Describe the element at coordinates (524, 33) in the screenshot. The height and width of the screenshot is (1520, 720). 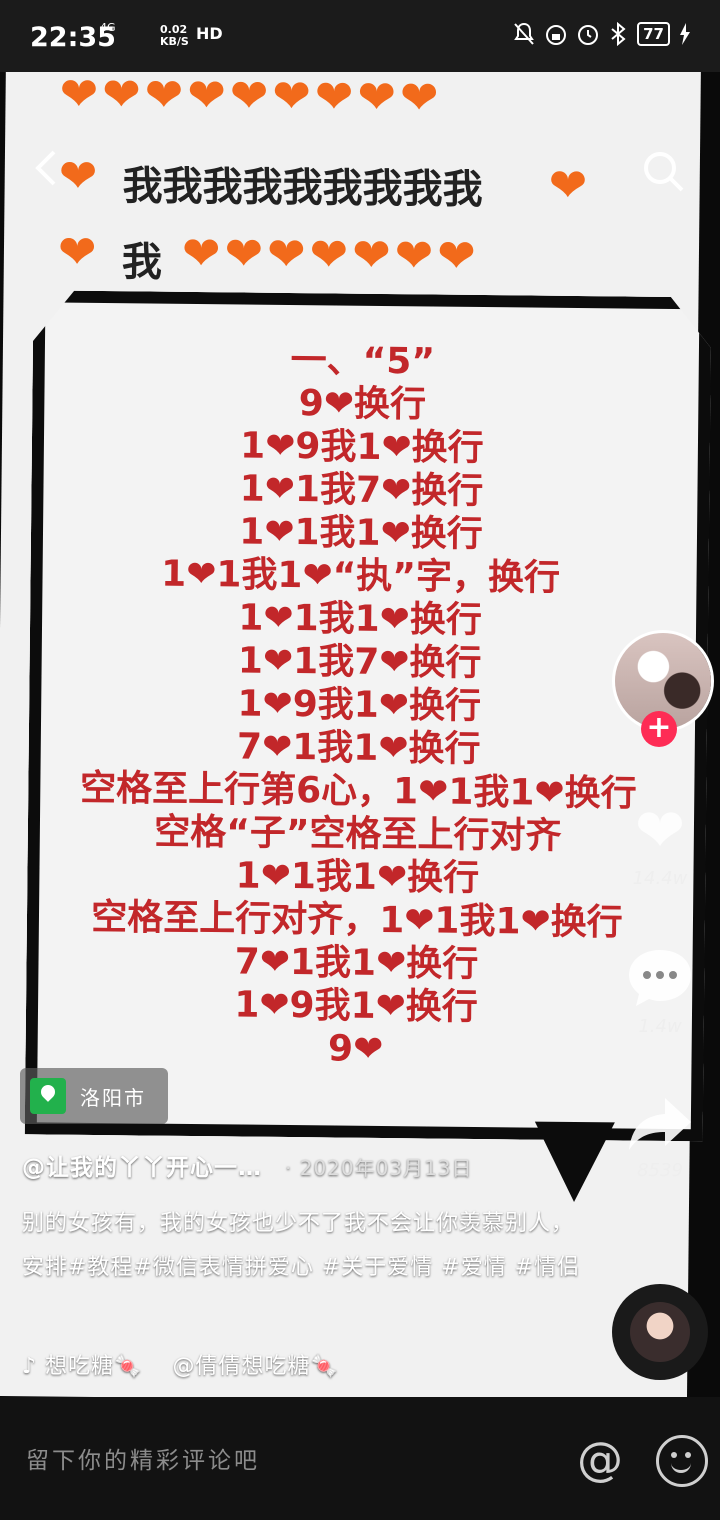
I see `mute-icon` at that location.